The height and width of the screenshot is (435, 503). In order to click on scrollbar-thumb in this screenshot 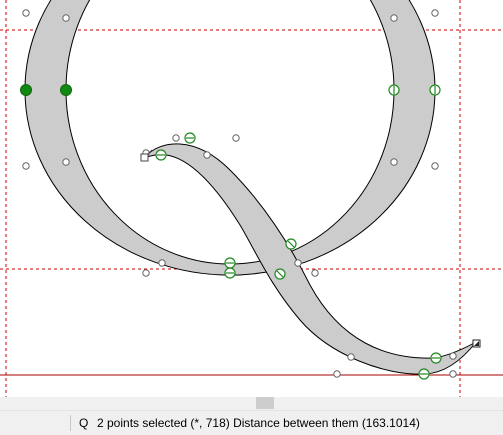, I will do `click(265, 403)`.